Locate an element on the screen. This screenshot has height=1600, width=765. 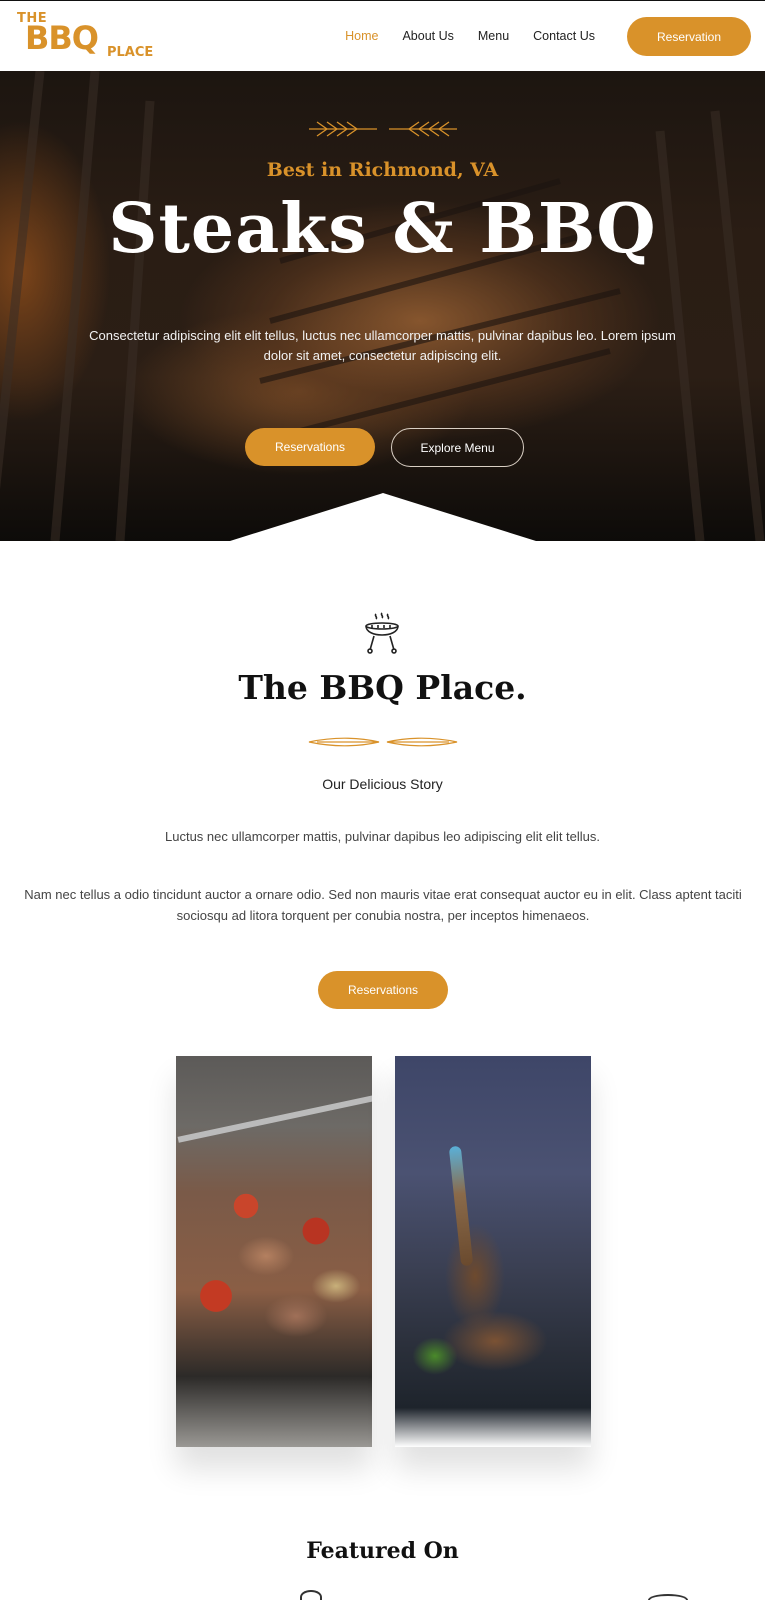
story-title: The BBQ Place. is located at coordinates (382, 687).